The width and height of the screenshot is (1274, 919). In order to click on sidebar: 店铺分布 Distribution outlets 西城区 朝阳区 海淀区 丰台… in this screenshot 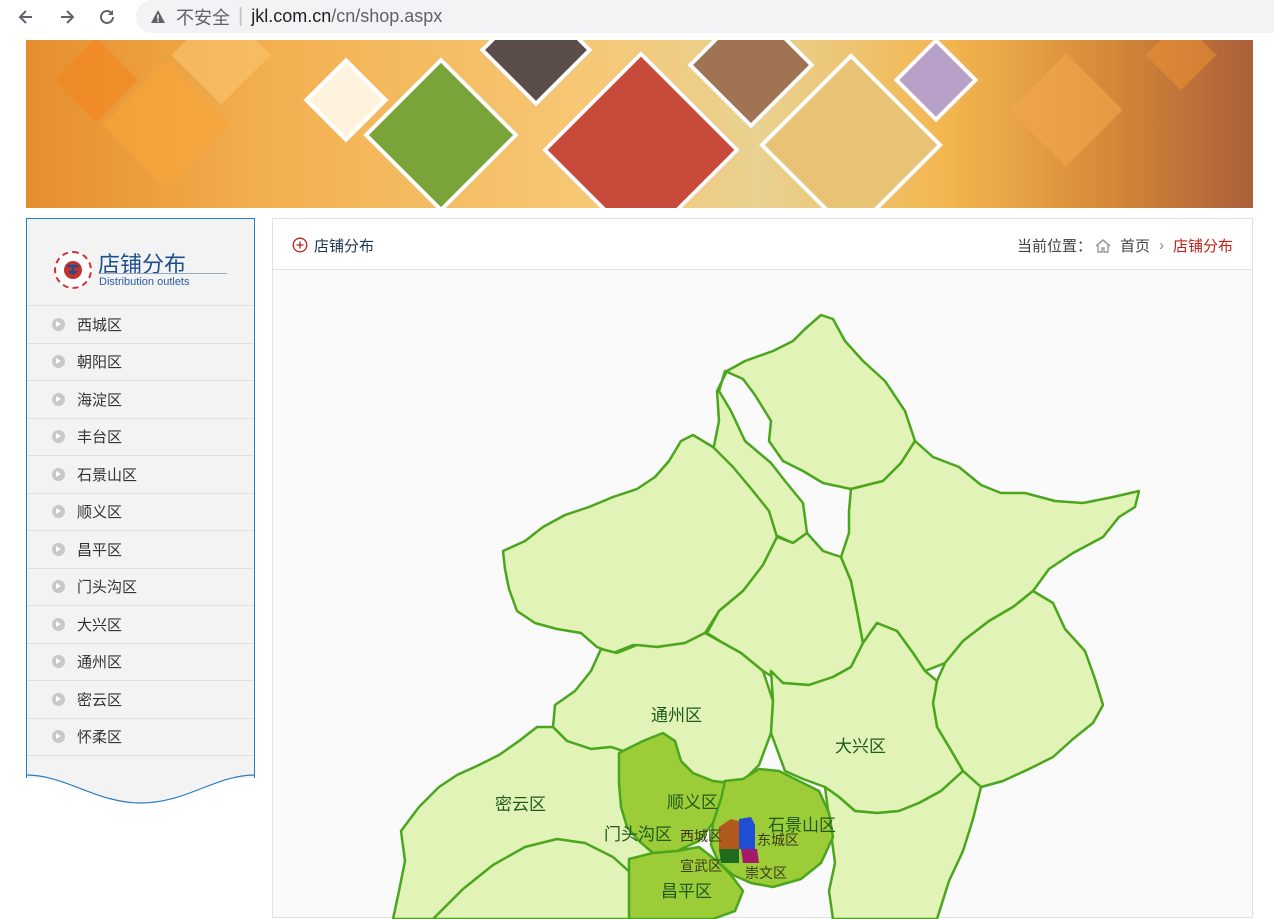, I will do `click(140, 498)`.